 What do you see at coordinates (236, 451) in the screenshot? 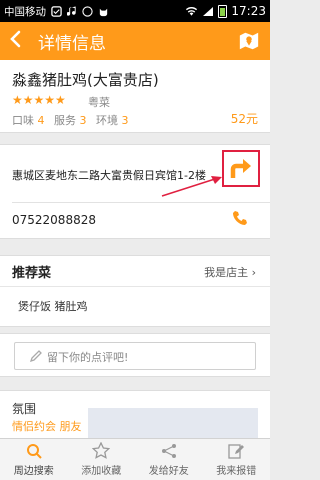
I see `edit-icon` at bounding box center [236, 451].